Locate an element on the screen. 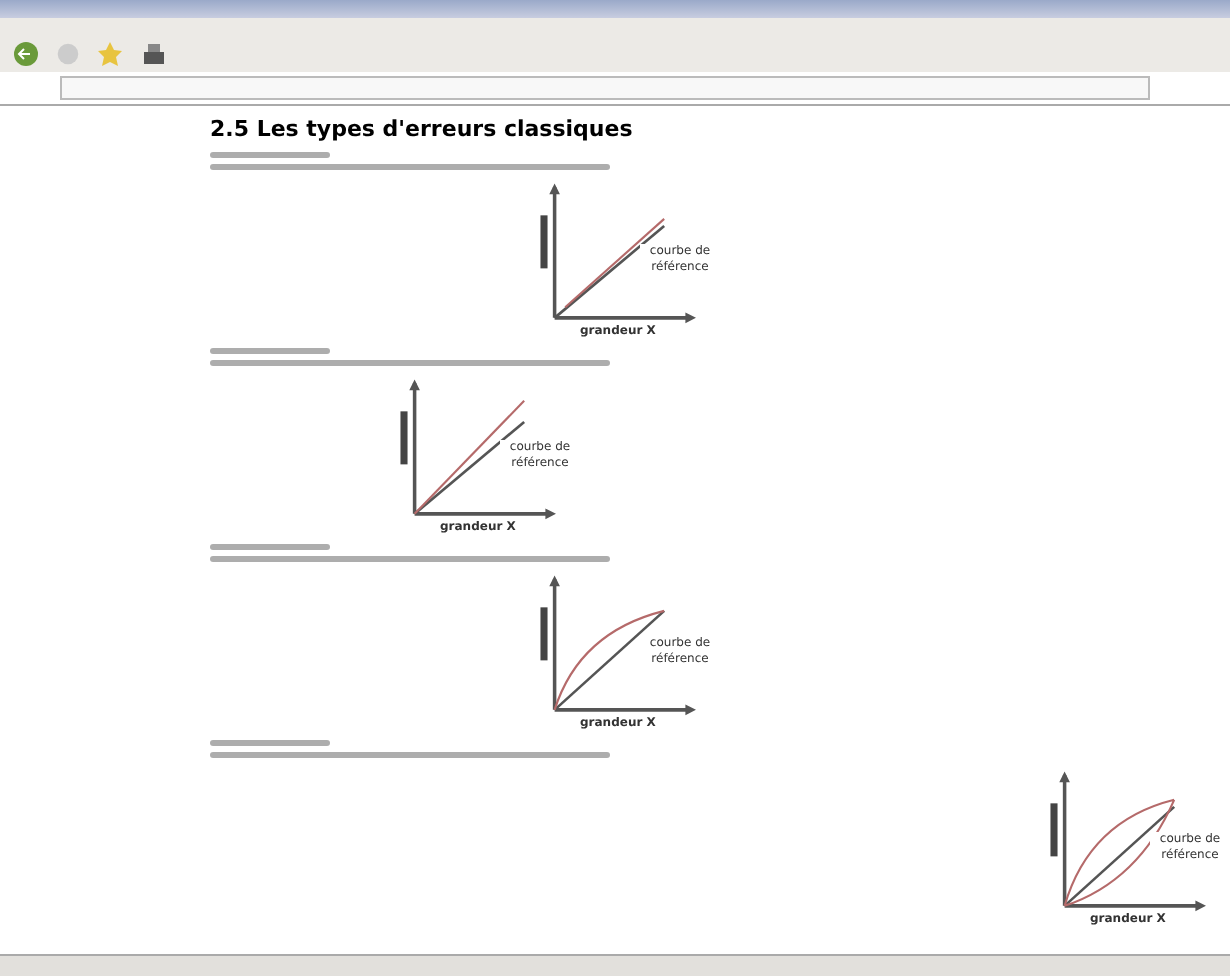 Image resolution: width=1230 pixels, height=976 pixels. address-field is located at coordinates (605, 88).